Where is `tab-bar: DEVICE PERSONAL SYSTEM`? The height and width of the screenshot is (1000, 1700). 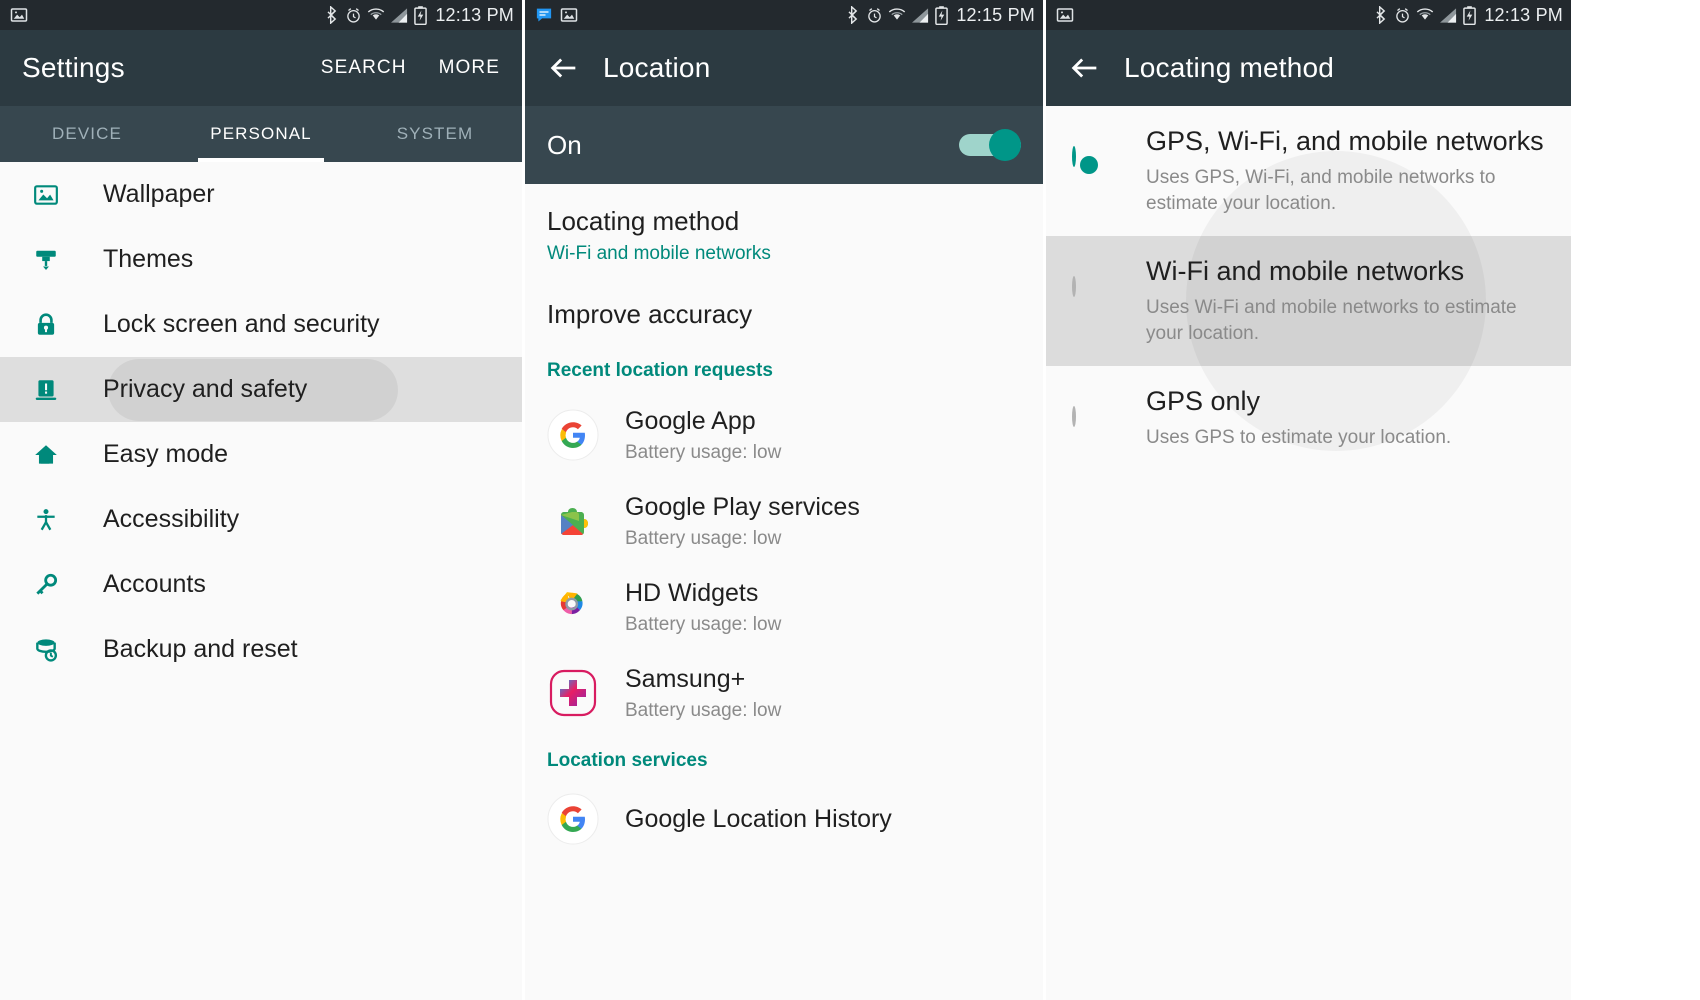
tab-bar: DEVICE PERSONAL SYSTEM is located at coordinates (261, 134).